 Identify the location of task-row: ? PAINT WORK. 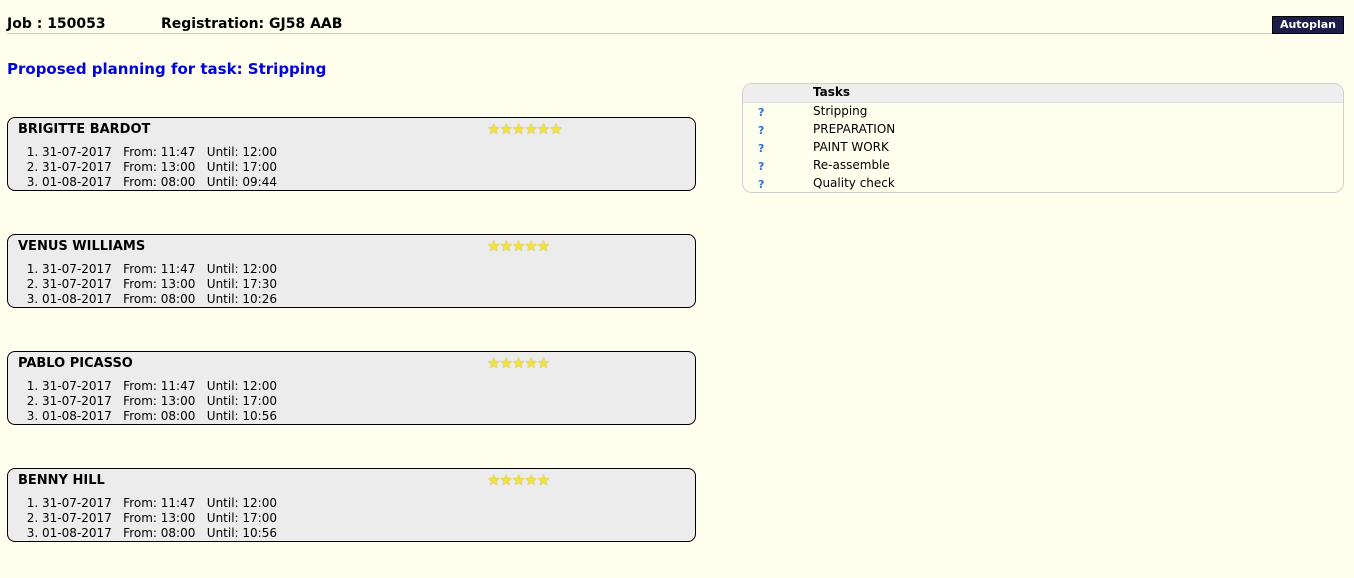
(1043, 148).